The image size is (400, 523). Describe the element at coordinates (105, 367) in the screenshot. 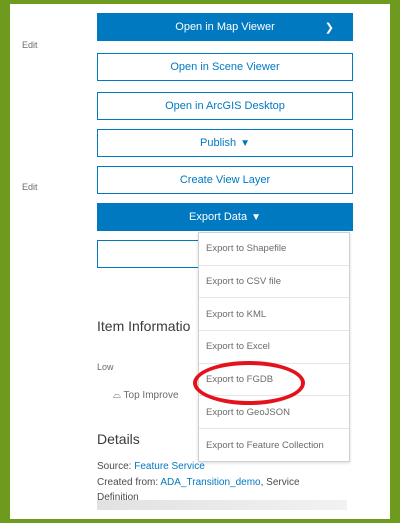

I see `information-level-text: Low` at that location.